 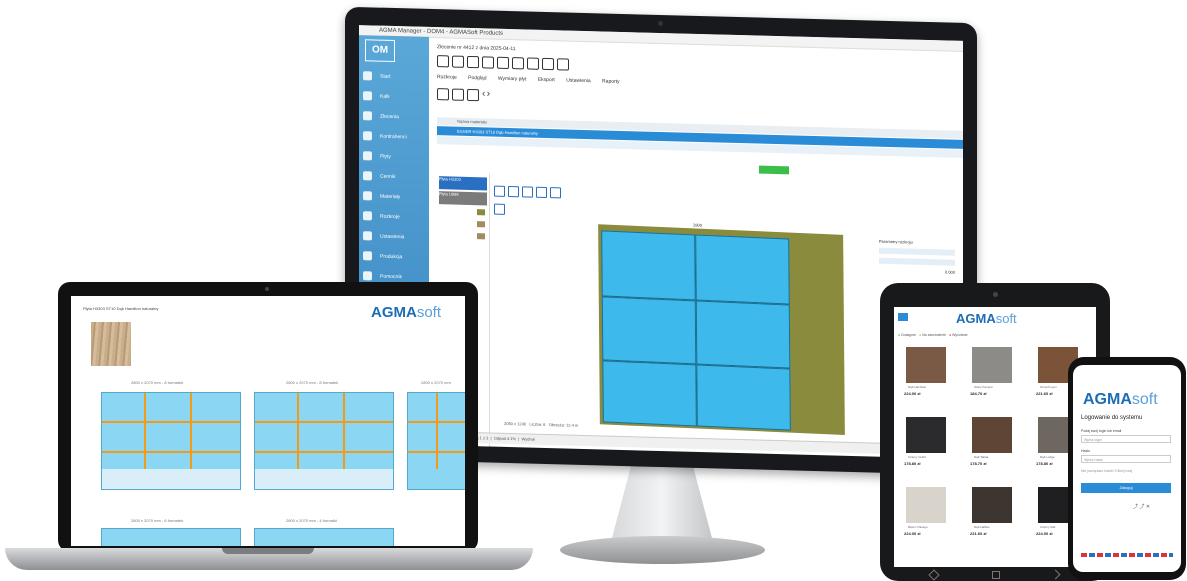 What do you see at coordinates (978, 533) in the screenshot?
I see `product-price: 221.60 zł` at bounding box center [978, 533].